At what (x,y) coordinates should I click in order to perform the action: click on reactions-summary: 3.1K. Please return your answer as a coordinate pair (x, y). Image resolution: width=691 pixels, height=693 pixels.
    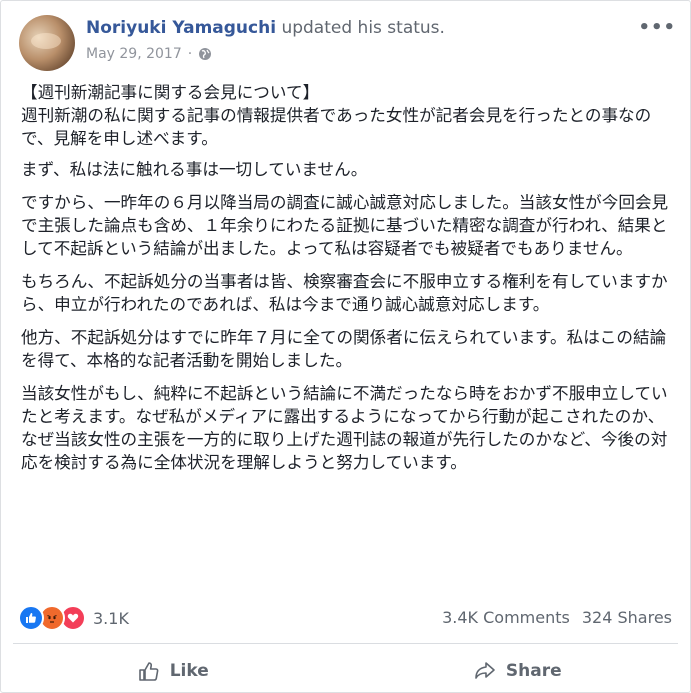
    Looking at the image, I should click on (73, 618).